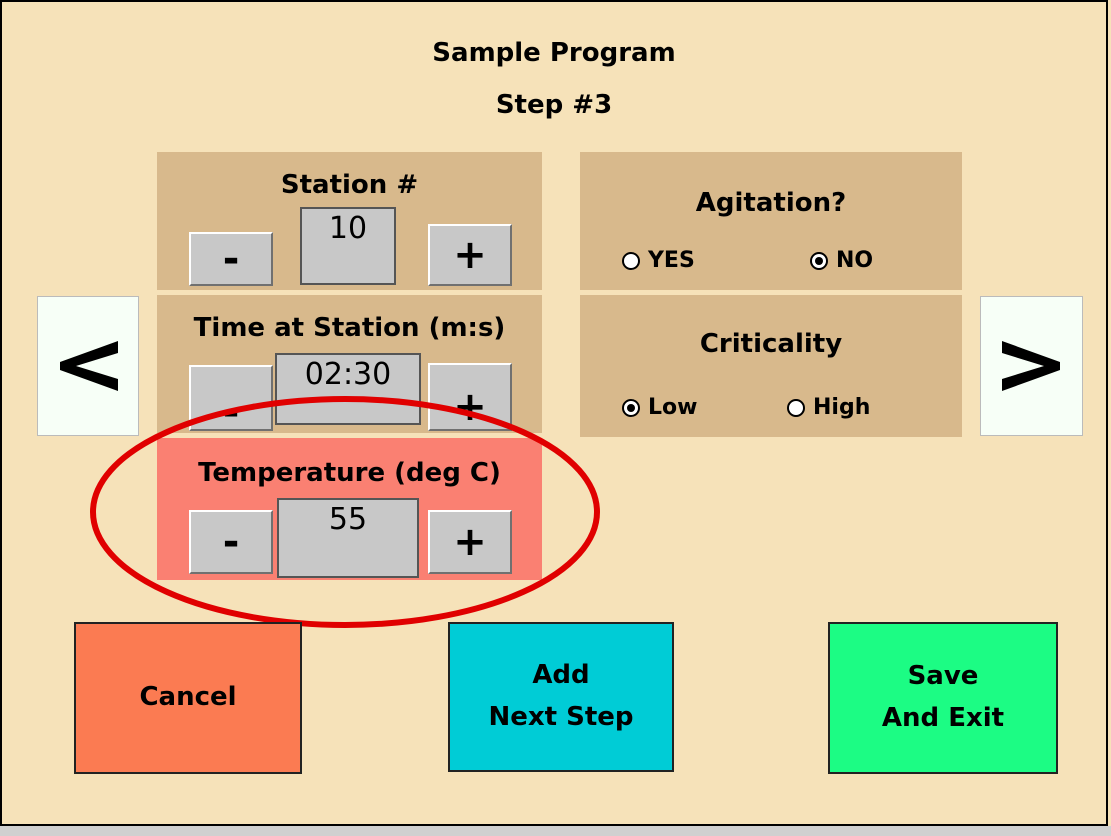 The width and height of the screenshot is (1111, 836). I want to click on cancel-button: Cancel, so click(188, 698).